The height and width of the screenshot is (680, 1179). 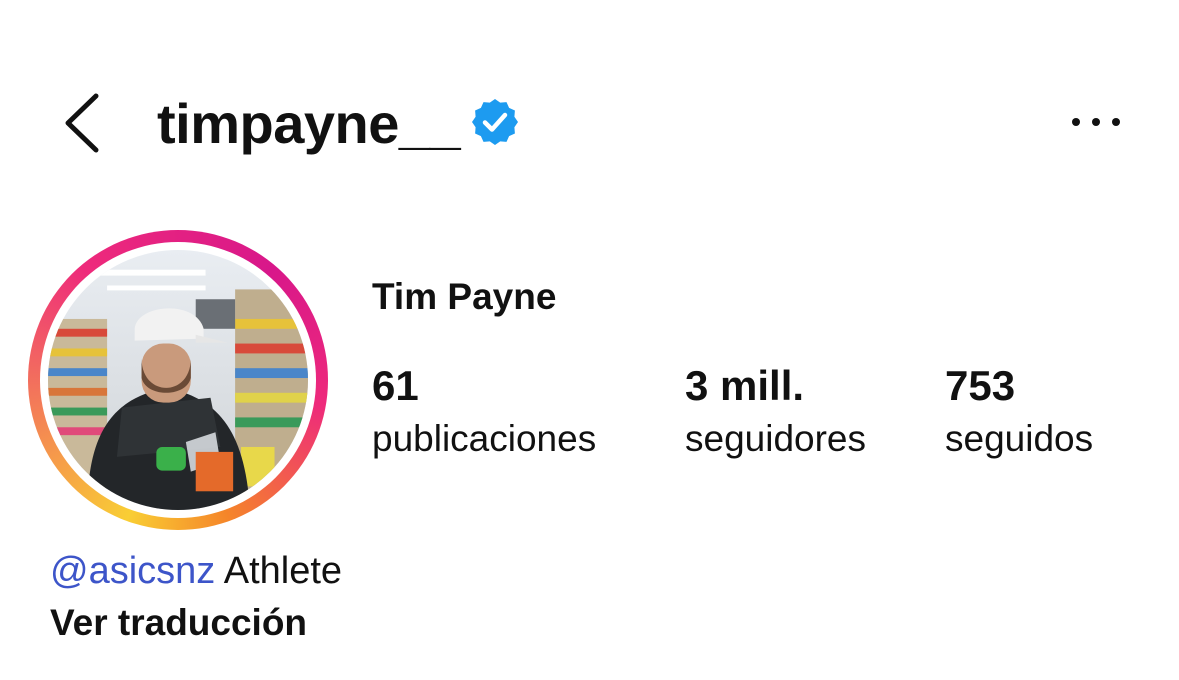 I want to click on posts-count-label: publicaciones, so click(x=484, y=438).